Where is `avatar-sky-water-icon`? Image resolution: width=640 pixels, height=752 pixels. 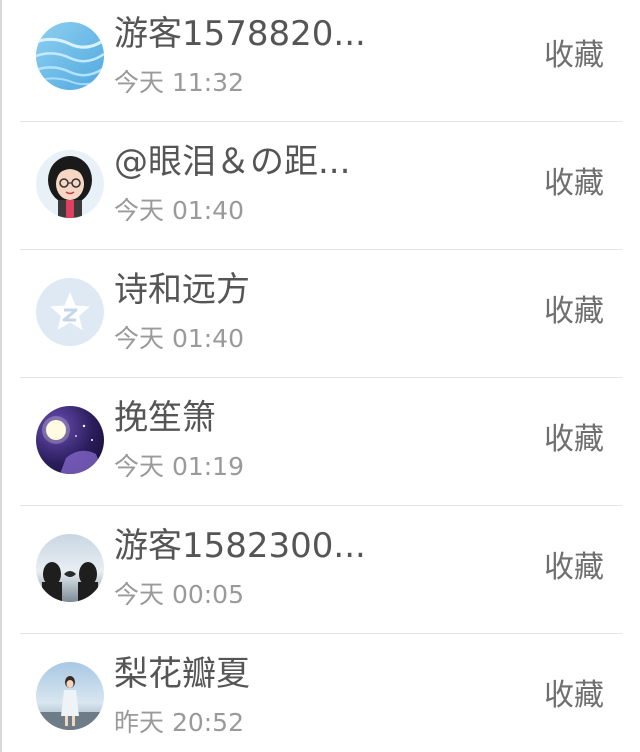 avatar-sky-water-icon is located at coordinates (70, 56).